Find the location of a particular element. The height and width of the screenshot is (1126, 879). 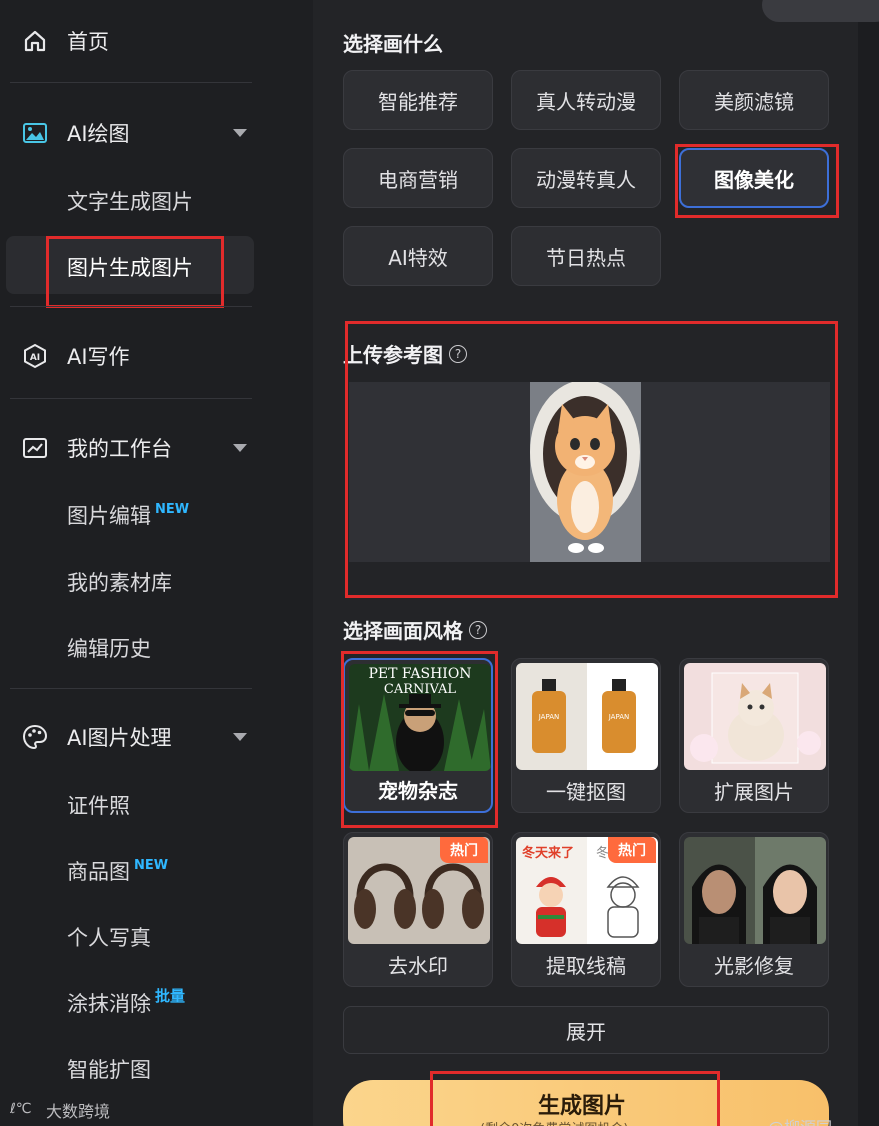

watermark: ℓ℃ 大数跨境 is located at coordinates (60, 1110).